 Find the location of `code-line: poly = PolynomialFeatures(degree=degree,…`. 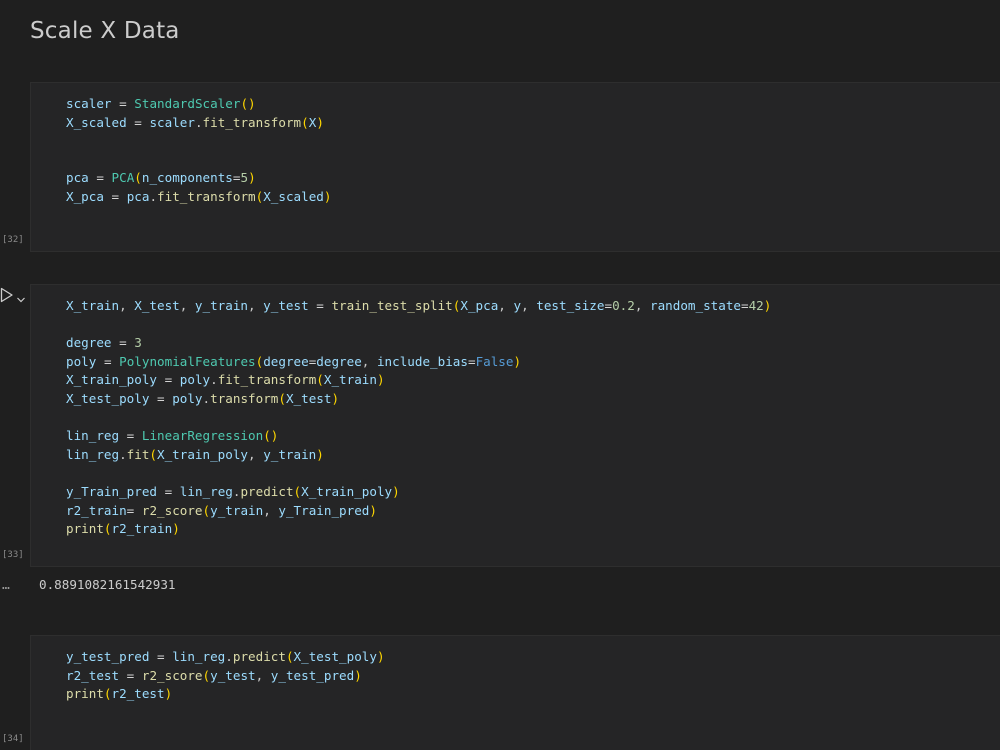

code-line: poly = PolynomialFeatures(degree=degree,… is located at coordinates (294, 361).